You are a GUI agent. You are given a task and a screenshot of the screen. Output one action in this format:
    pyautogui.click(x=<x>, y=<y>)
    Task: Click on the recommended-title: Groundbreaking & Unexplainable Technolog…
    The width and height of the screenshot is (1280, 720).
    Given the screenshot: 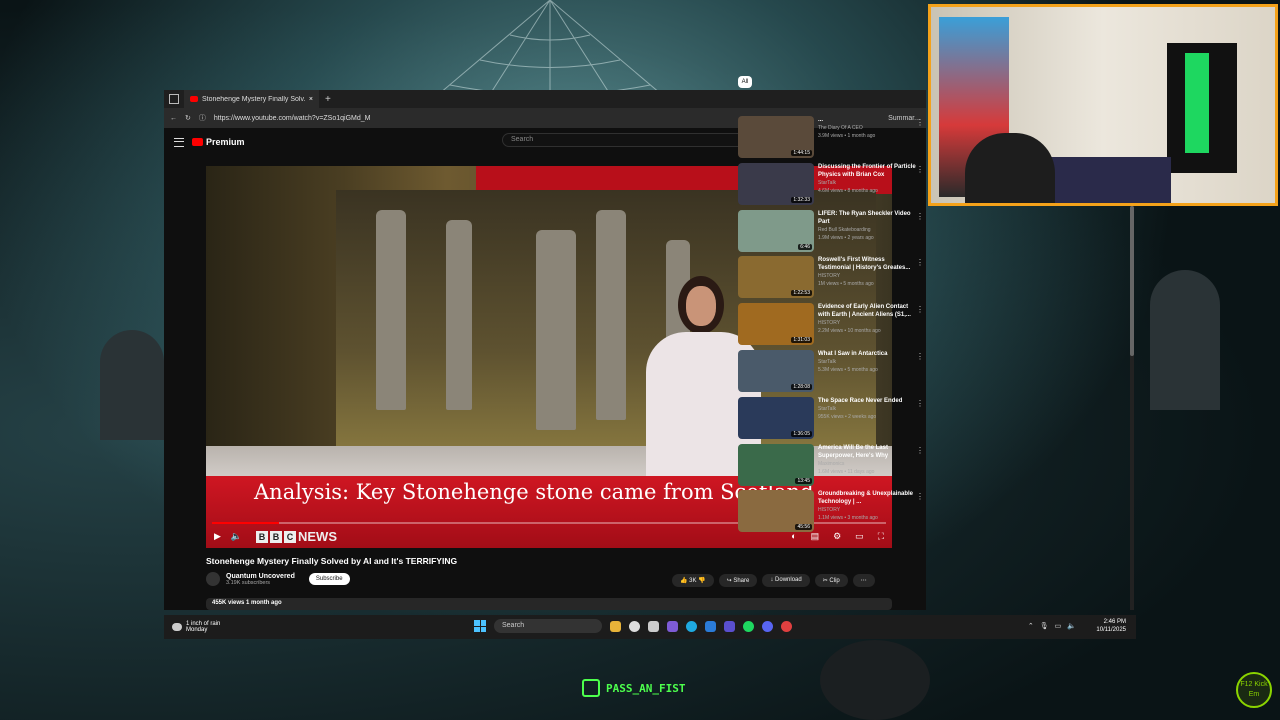 What is the action you would take?
    pyautogui.click(x=868, y=498)
    